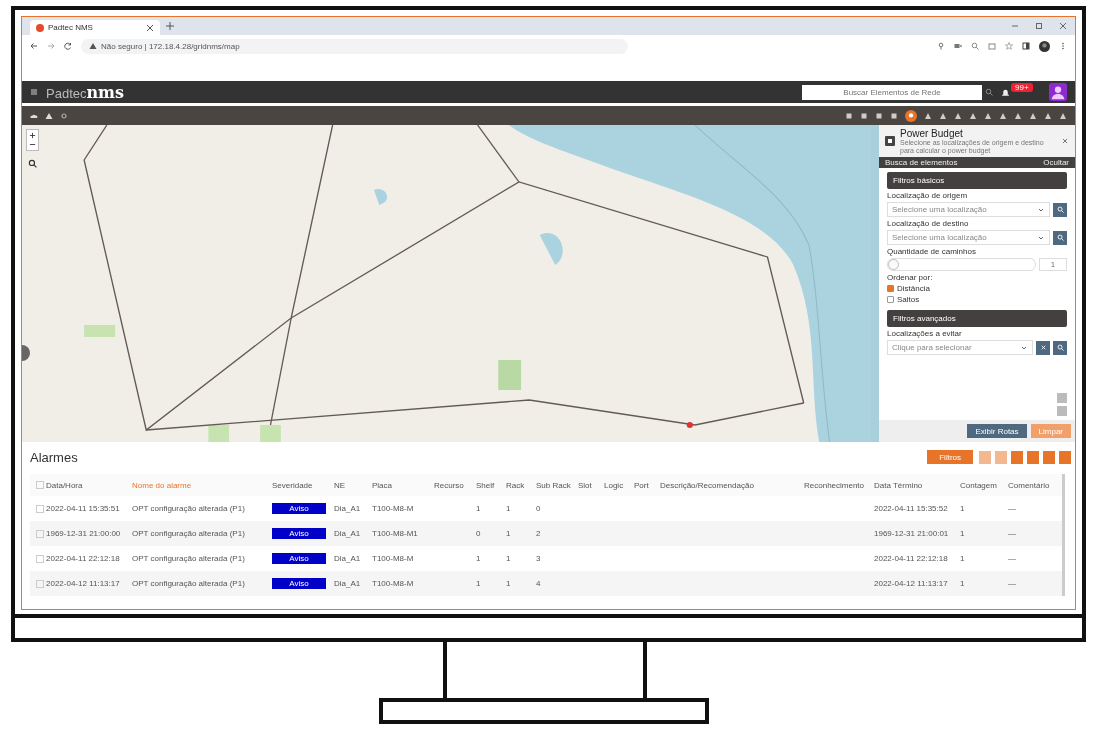 The height and width of the screenshot is (753, 1097). I want to click on sidebar-icon, so click(1026, 46).